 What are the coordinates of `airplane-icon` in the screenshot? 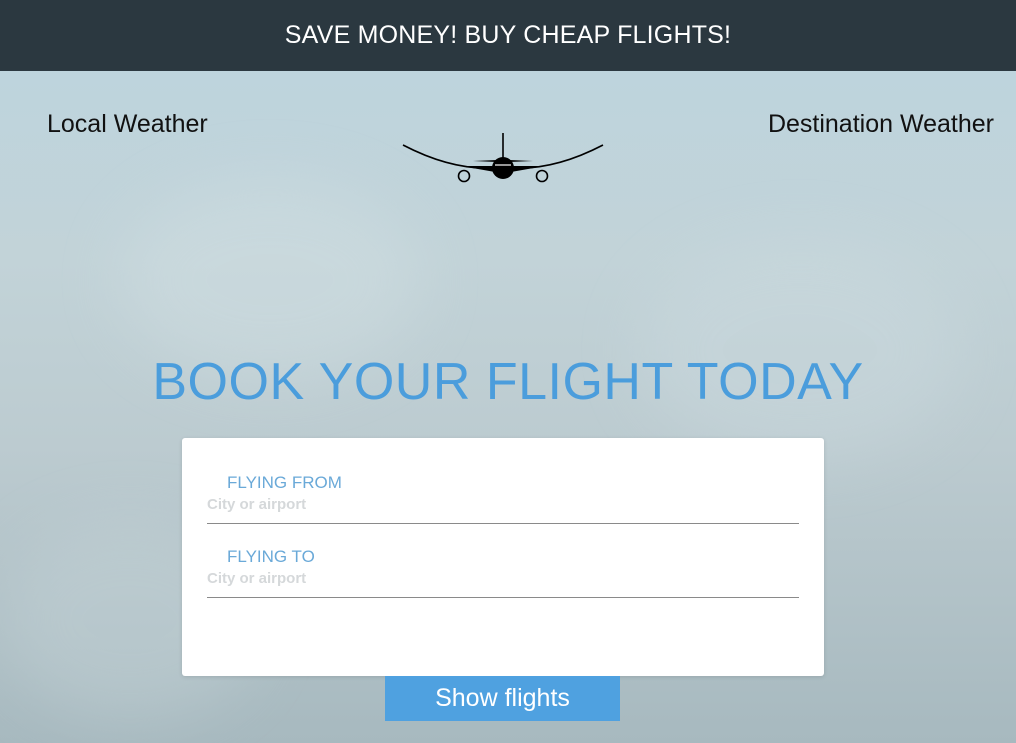 It's located at (503, 158).